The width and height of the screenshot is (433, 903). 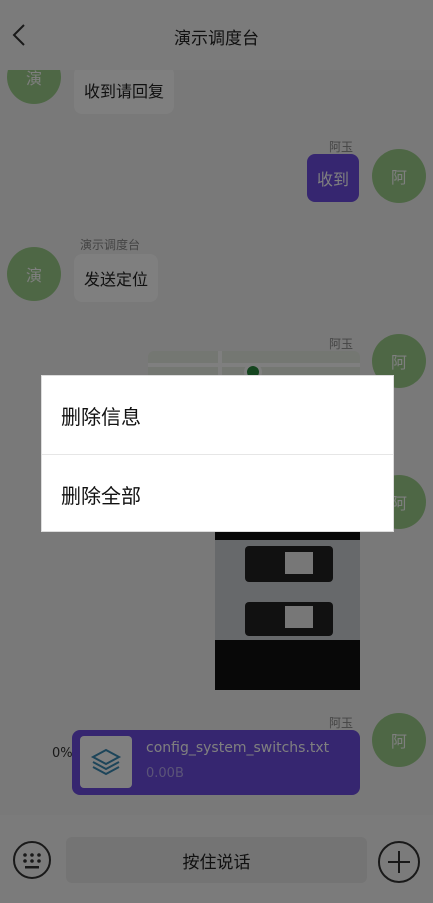 I want to click on context-menu: 删除信息 删除全部, so click(x=217, y=453).